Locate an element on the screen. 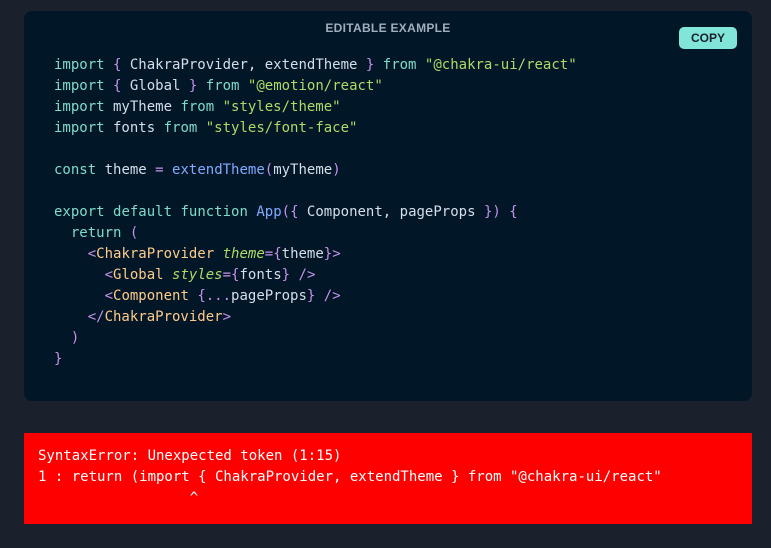 The width and height of the screenshot is (771, 548). code-line: <Global styles={fonts} /> is located at coordinates (315, 275).